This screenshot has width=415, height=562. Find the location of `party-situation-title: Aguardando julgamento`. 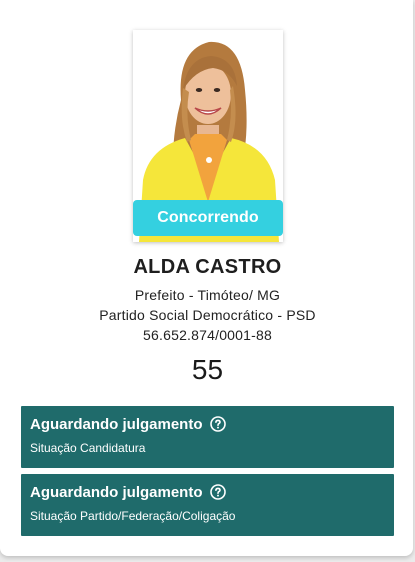

party-situation-title: Aguardando julgamento is located at coordinates (116, 492).